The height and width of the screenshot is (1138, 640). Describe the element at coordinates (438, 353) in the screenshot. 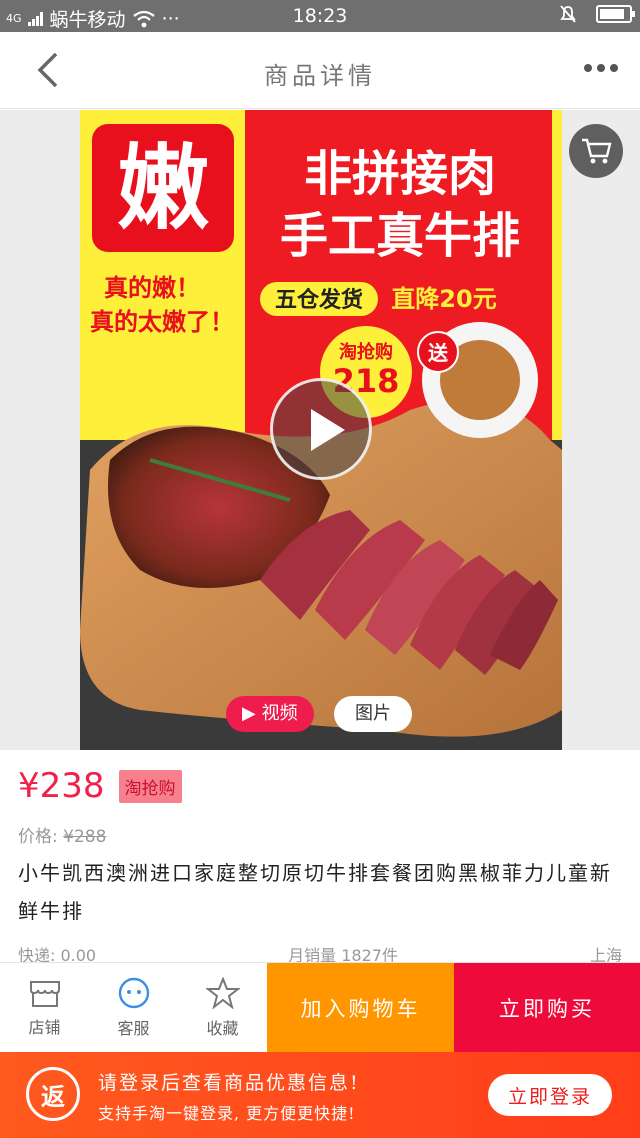

I see `banner-gift: 送` at that location.